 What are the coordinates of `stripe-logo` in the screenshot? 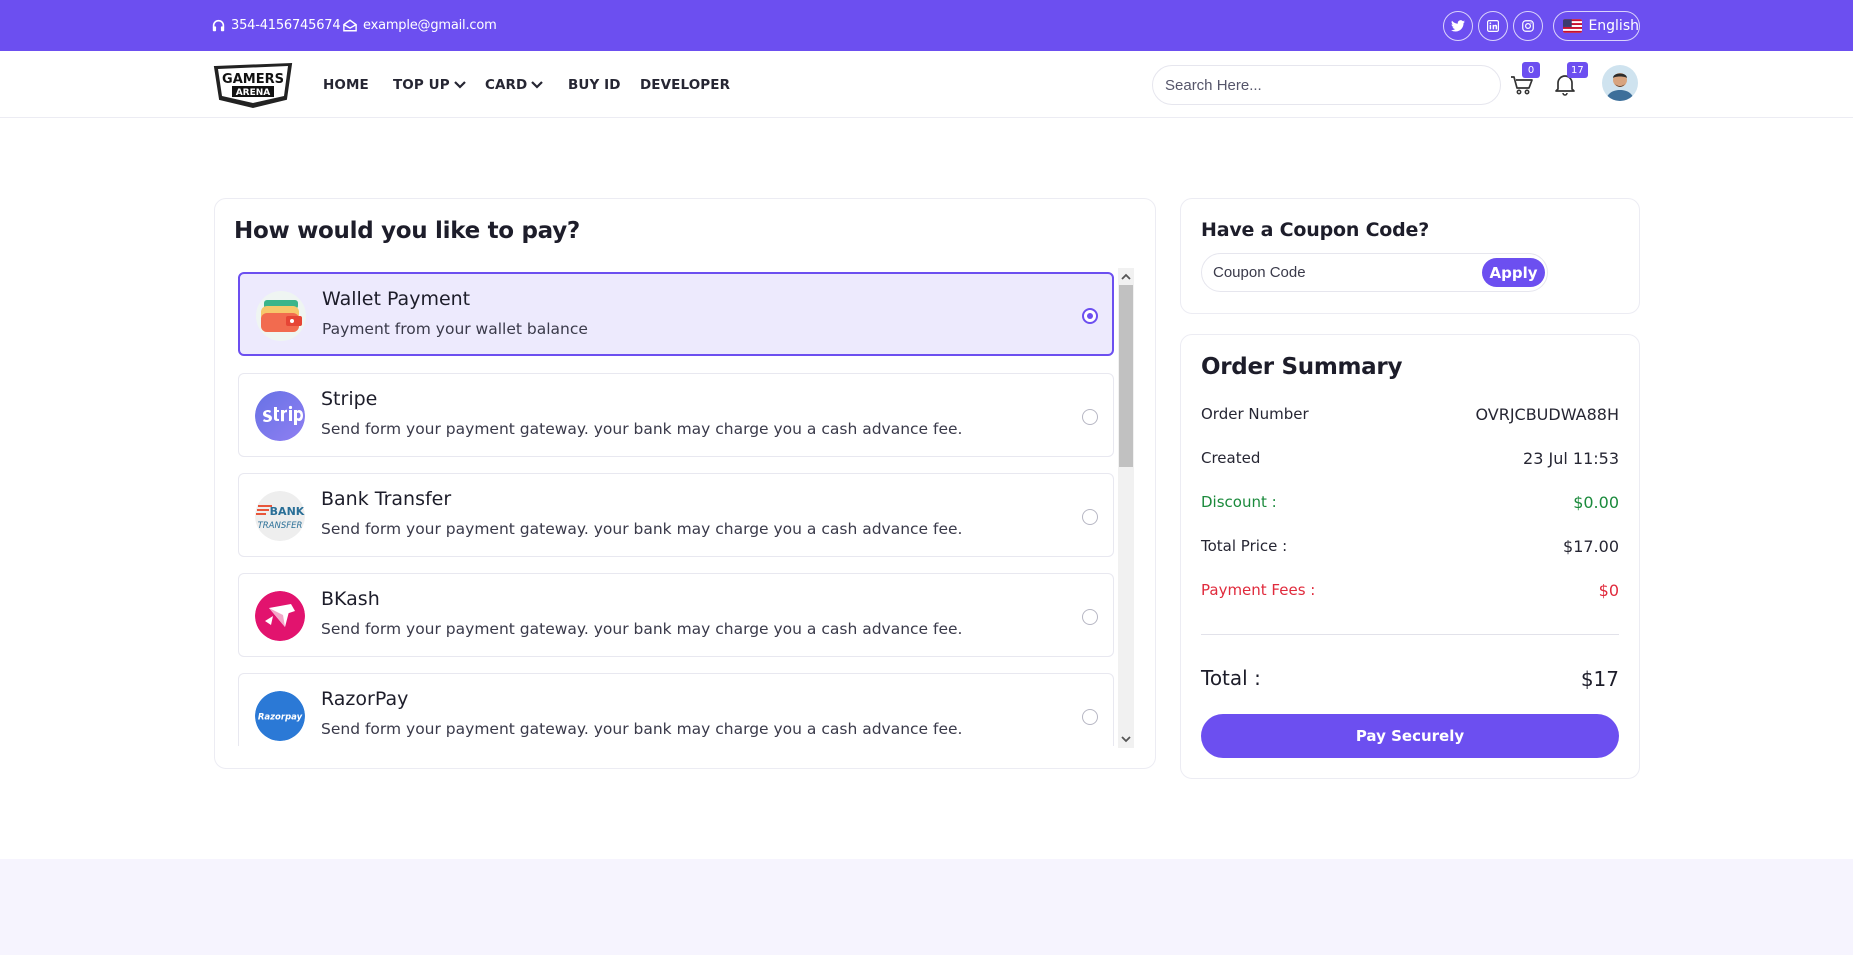 It's located at (280, 416).